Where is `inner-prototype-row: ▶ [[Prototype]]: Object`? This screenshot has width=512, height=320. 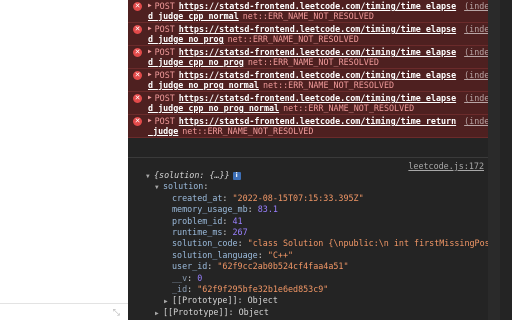
inner-prototype-row: ▶ [[Prototype]]: Object is located at coordinates (308, 300).